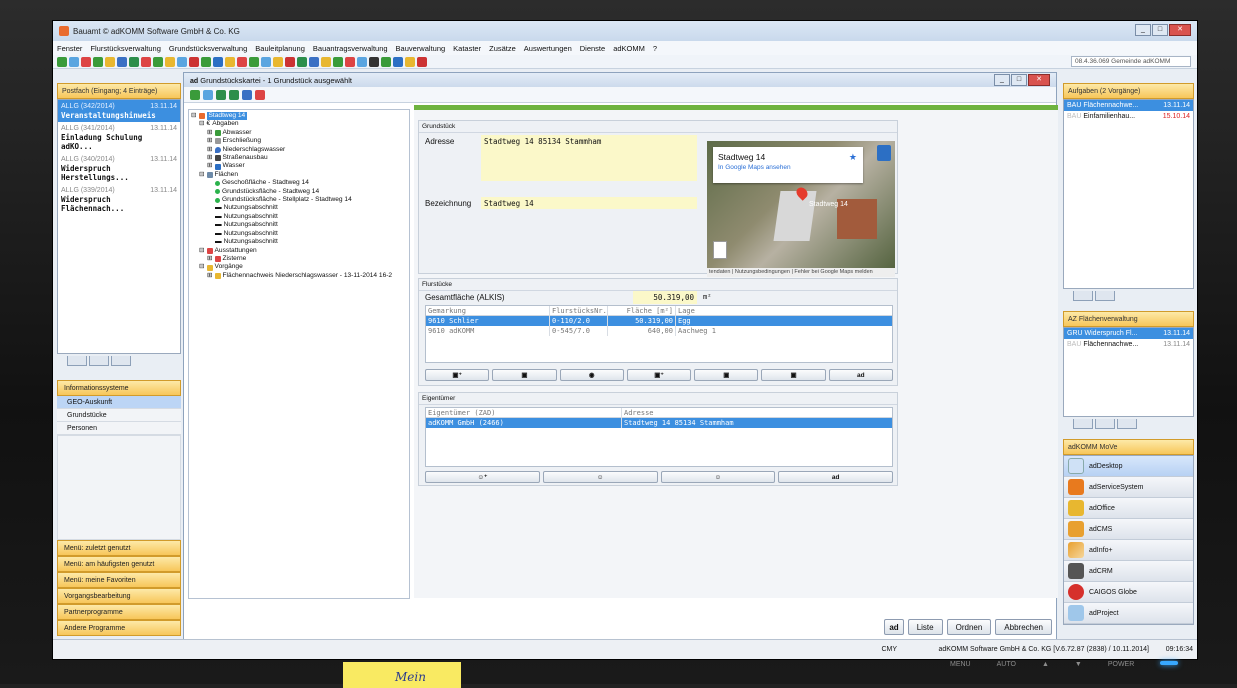 Image resolution: width=1237 pixels, height=688 pixels. I want to click on edit-icon, so click(234, 94).